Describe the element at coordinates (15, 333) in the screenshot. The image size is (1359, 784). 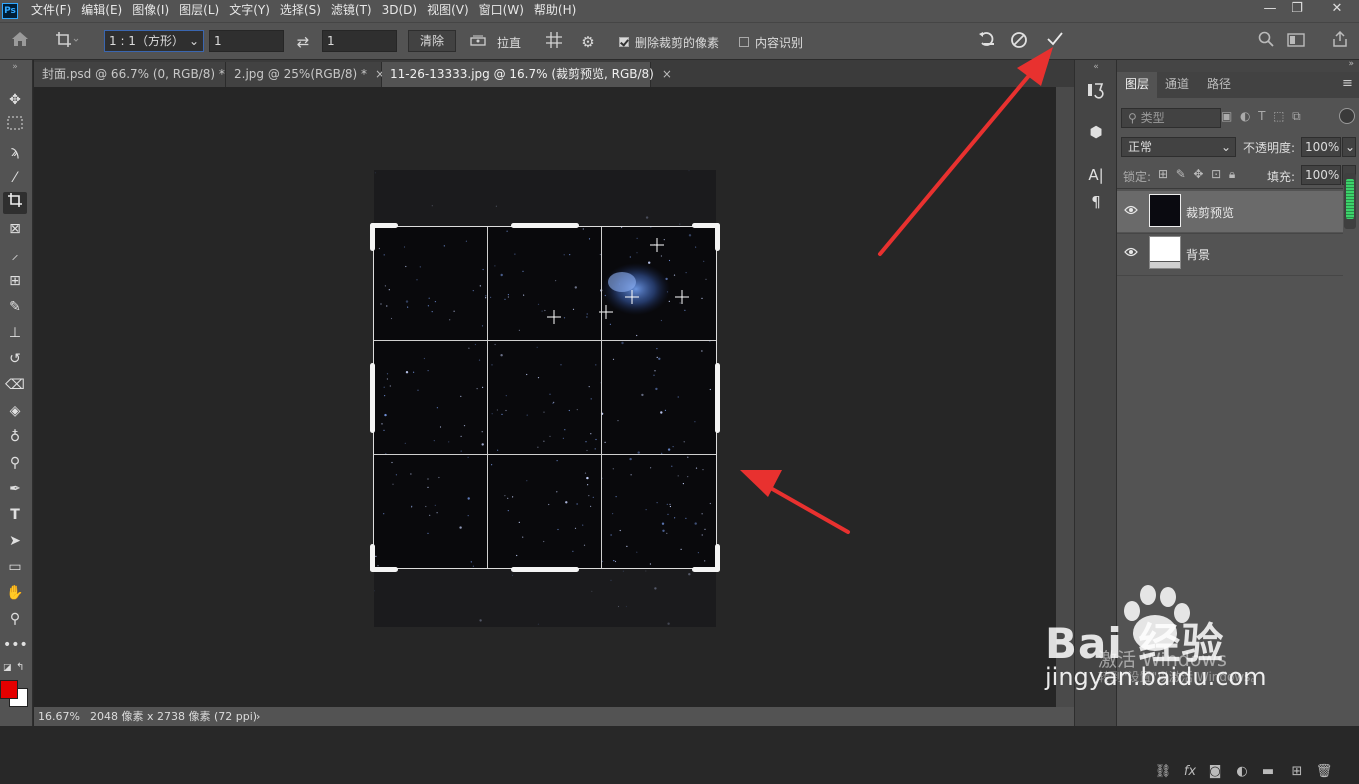
I see `stamp-tool-icon: ⊥` at that location.